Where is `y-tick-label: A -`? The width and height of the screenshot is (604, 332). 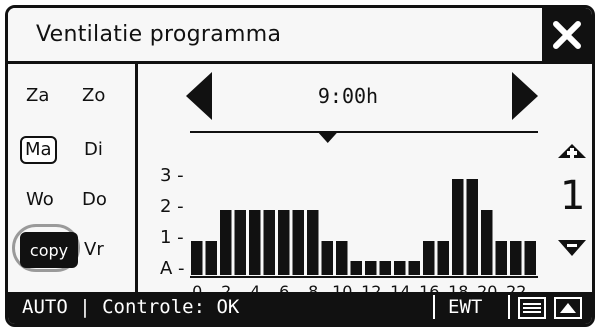
y-tick-label: A - is located at coordinates (172, 268).